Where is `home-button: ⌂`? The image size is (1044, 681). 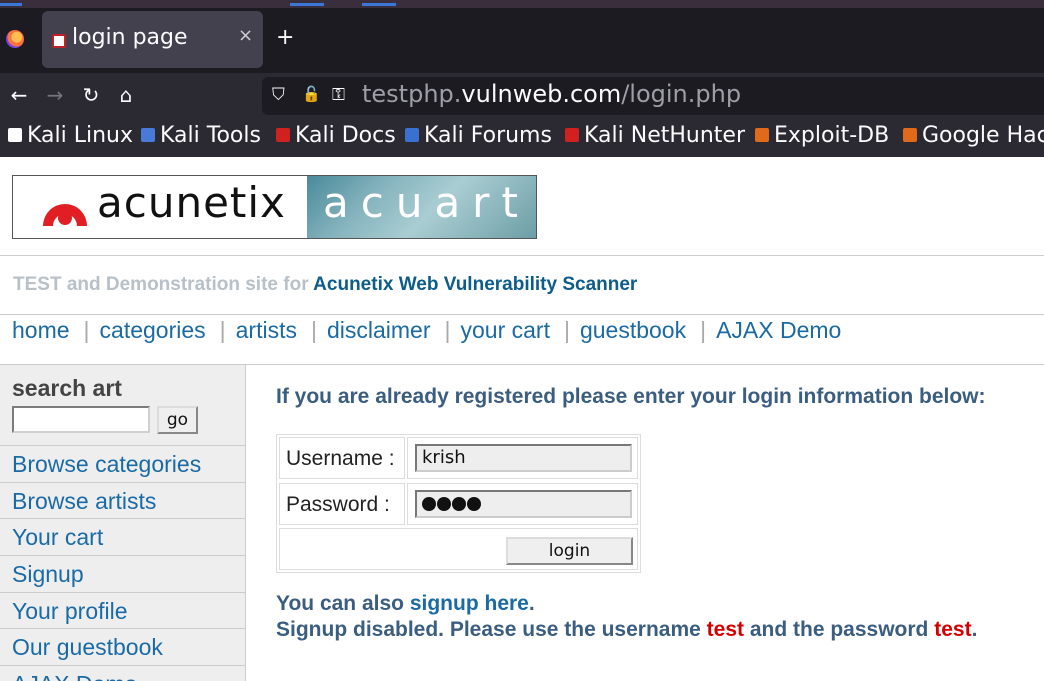
home-button: ⌂ is located at coordinates (126, 96).